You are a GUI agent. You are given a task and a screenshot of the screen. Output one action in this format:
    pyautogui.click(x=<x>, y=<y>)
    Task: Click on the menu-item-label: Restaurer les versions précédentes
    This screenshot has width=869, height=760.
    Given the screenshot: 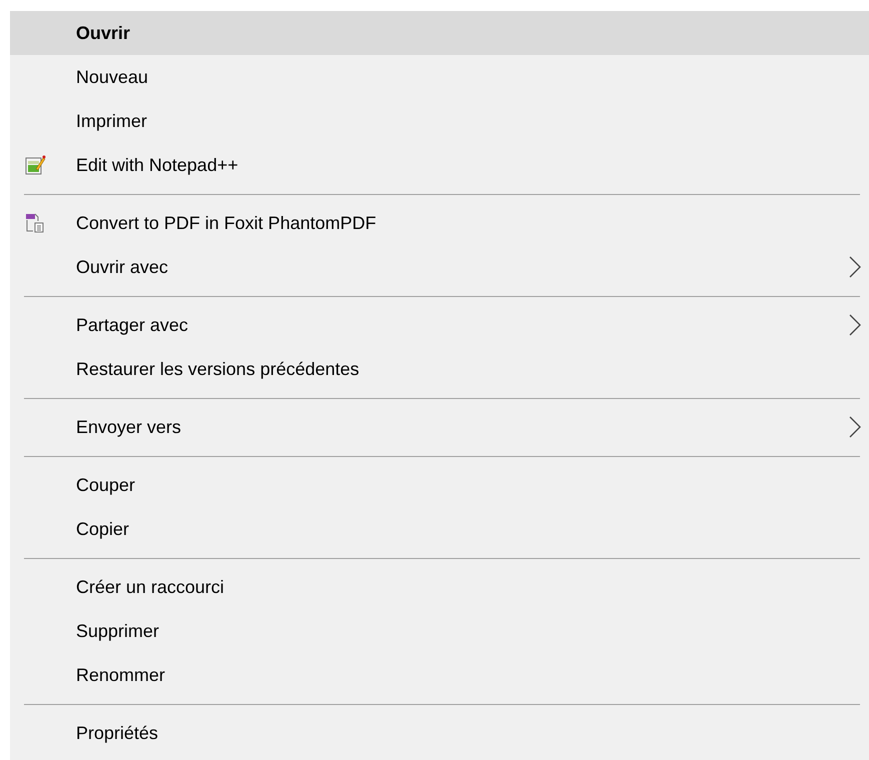 What is the action you would take?
    pyautogui.click(x=218, y=369)
    